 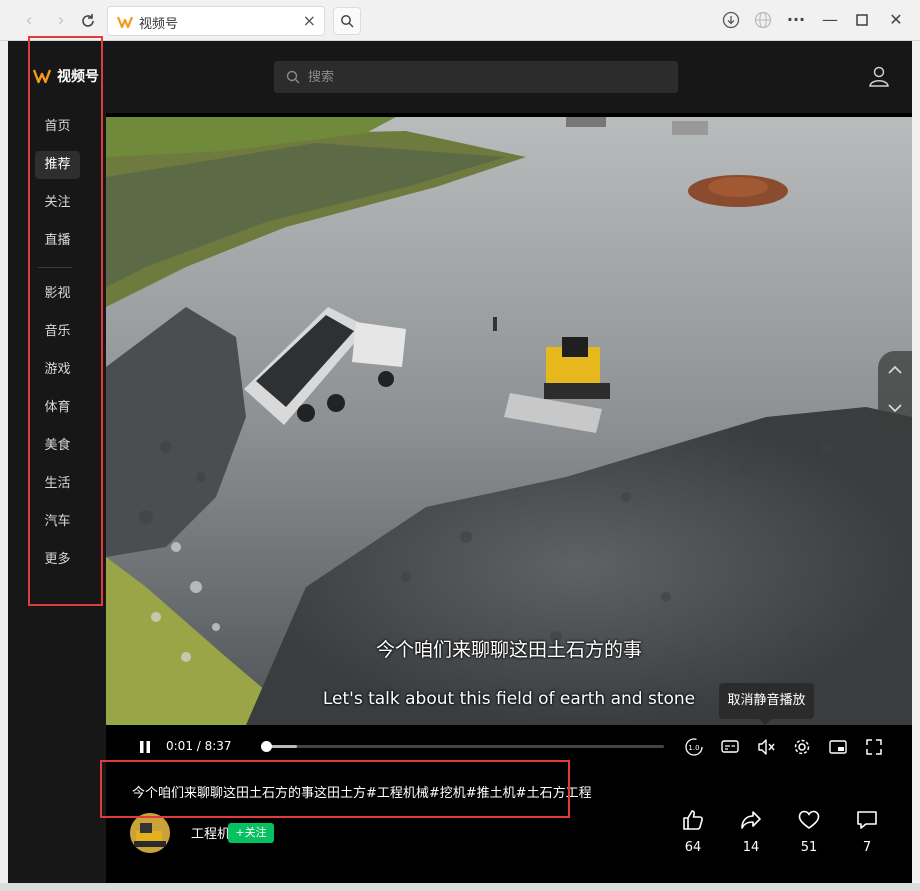 I want to click on progress-bar, so click(x=462, y=746).